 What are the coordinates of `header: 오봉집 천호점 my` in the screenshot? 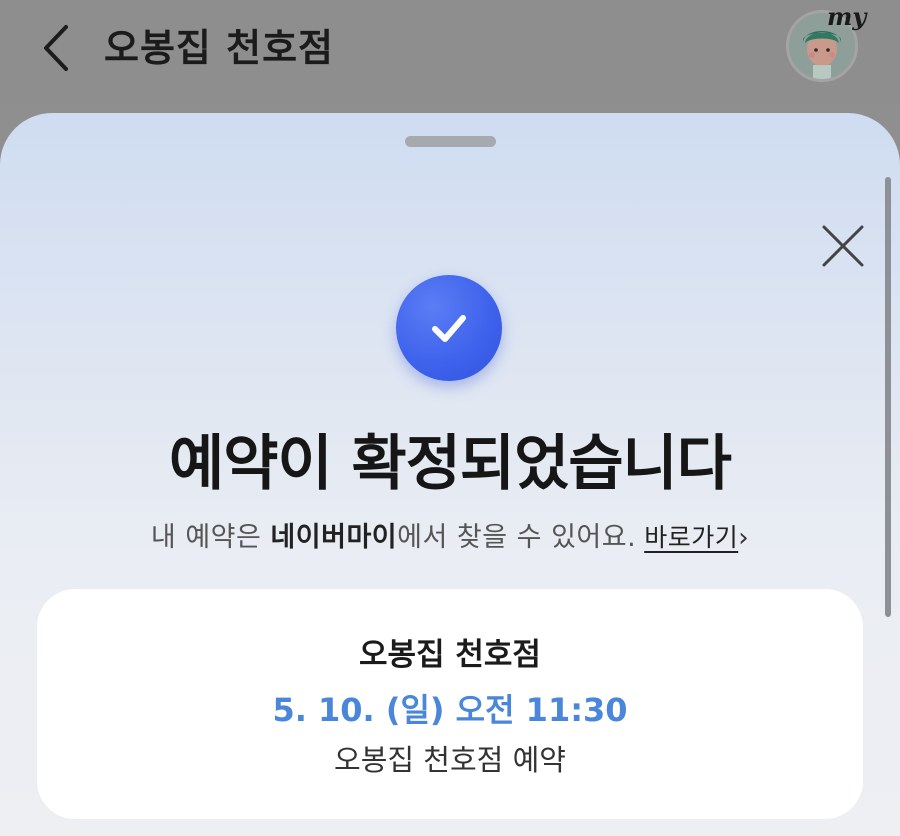 It's located at (450, 52).